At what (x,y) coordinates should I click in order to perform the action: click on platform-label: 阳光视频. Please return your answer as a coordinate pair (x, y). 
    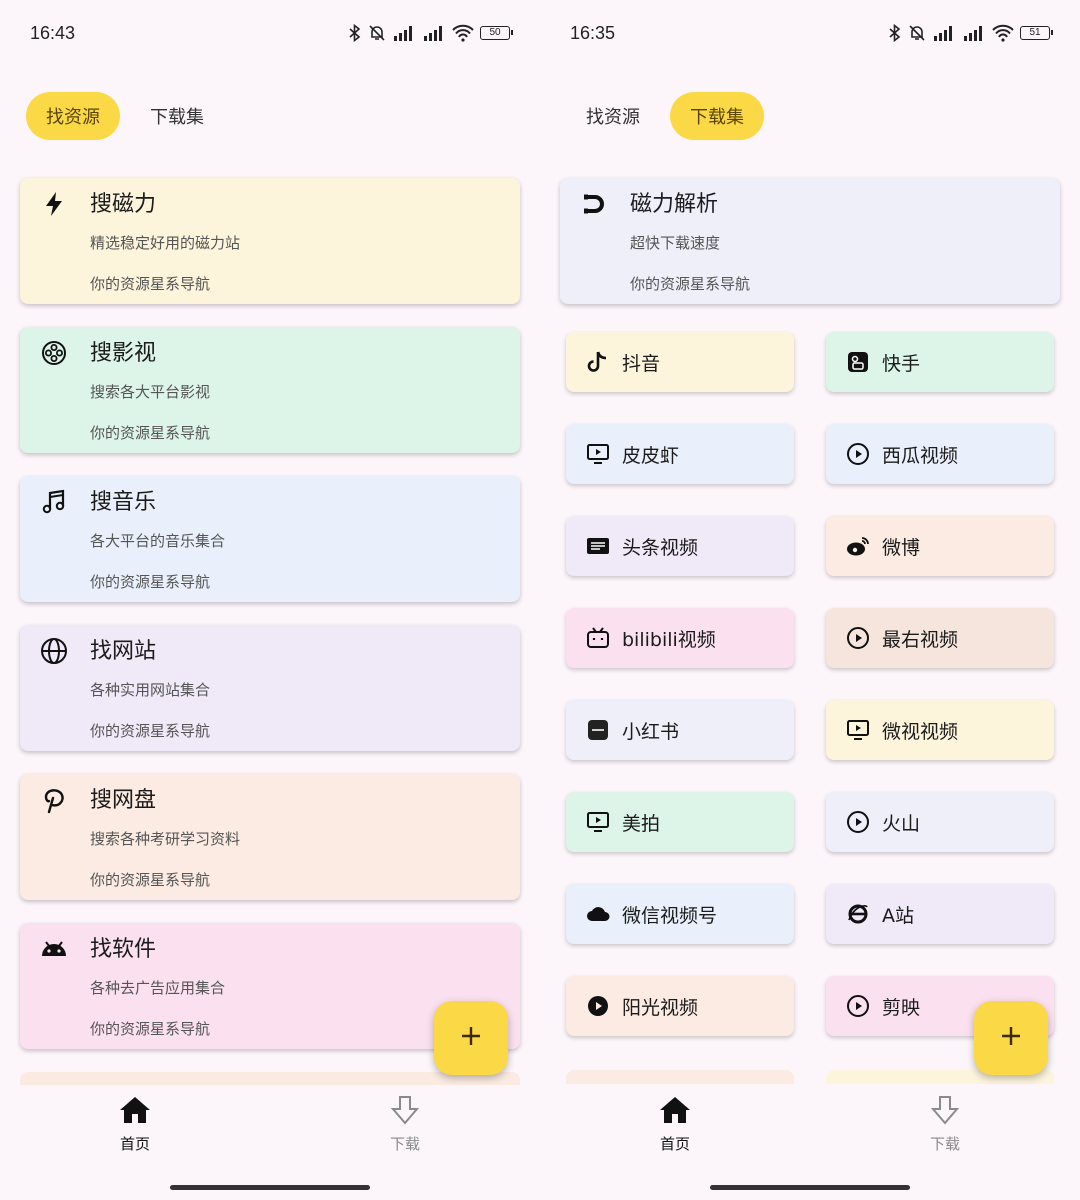
    Looking at the image, I should click on (660, 1007).